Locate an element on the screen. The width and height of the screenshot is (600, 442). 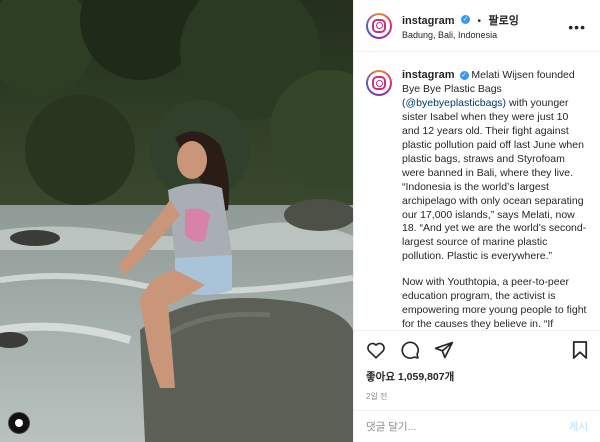
post-comment-button: 게시 is located at coordinates (578, 426).